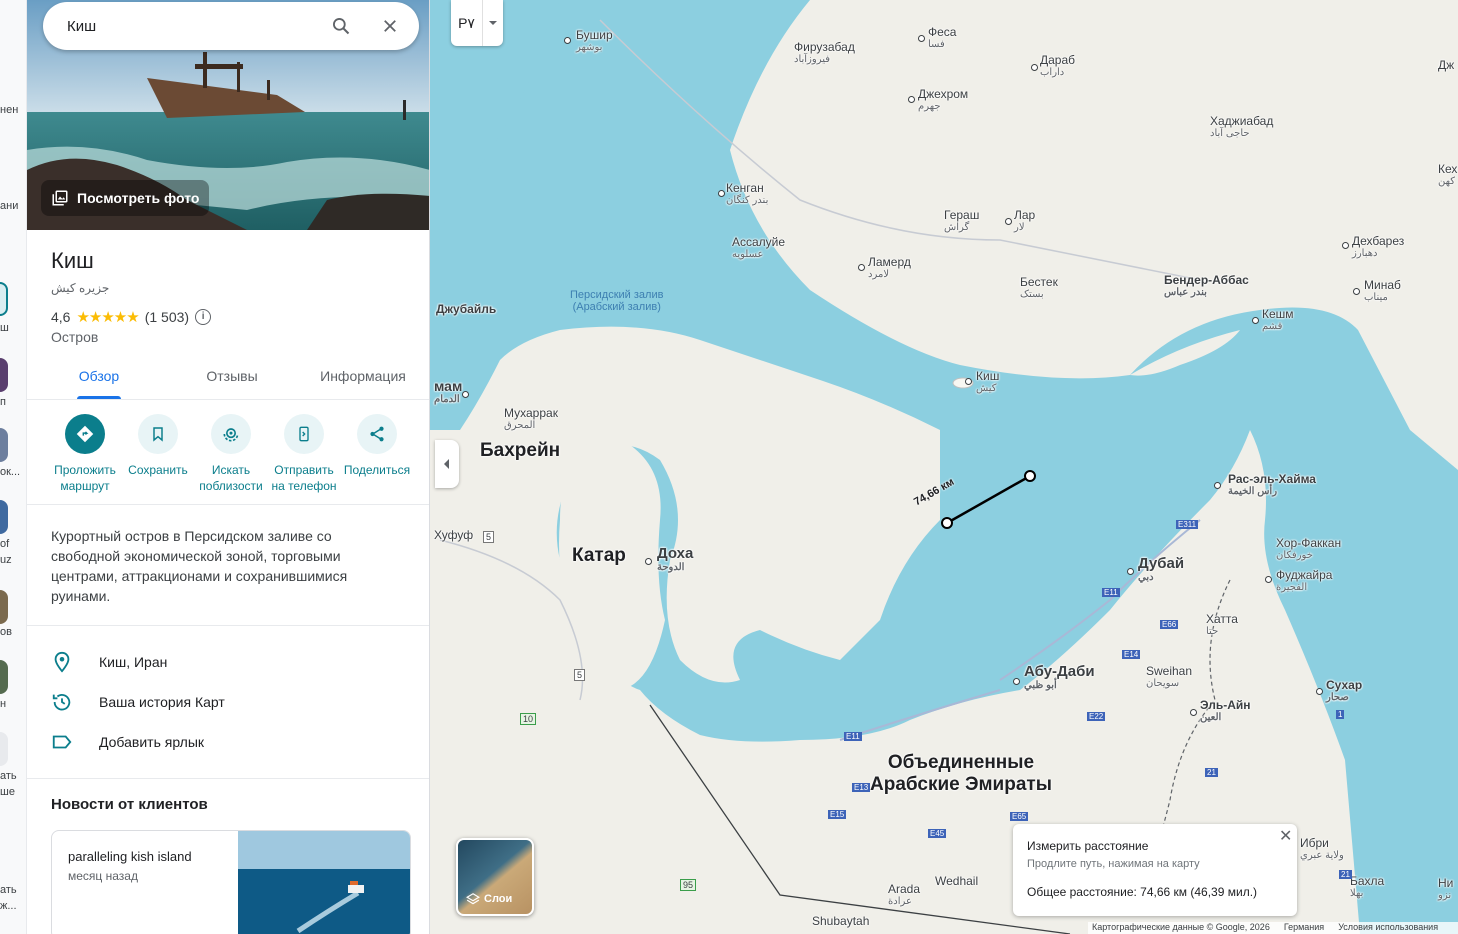  Describe the element at coordinates (520, 451) in the screenshot. I see `country-bahrain: Бахрейн` at that location.